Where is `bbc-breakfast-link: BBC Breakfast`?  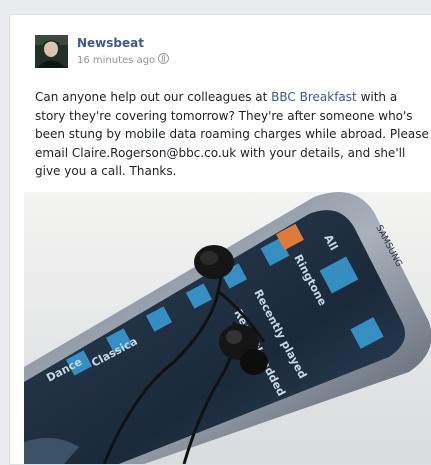 bbc-breakfast-link: BBC Breakfast is located at coordinates (314, 97).